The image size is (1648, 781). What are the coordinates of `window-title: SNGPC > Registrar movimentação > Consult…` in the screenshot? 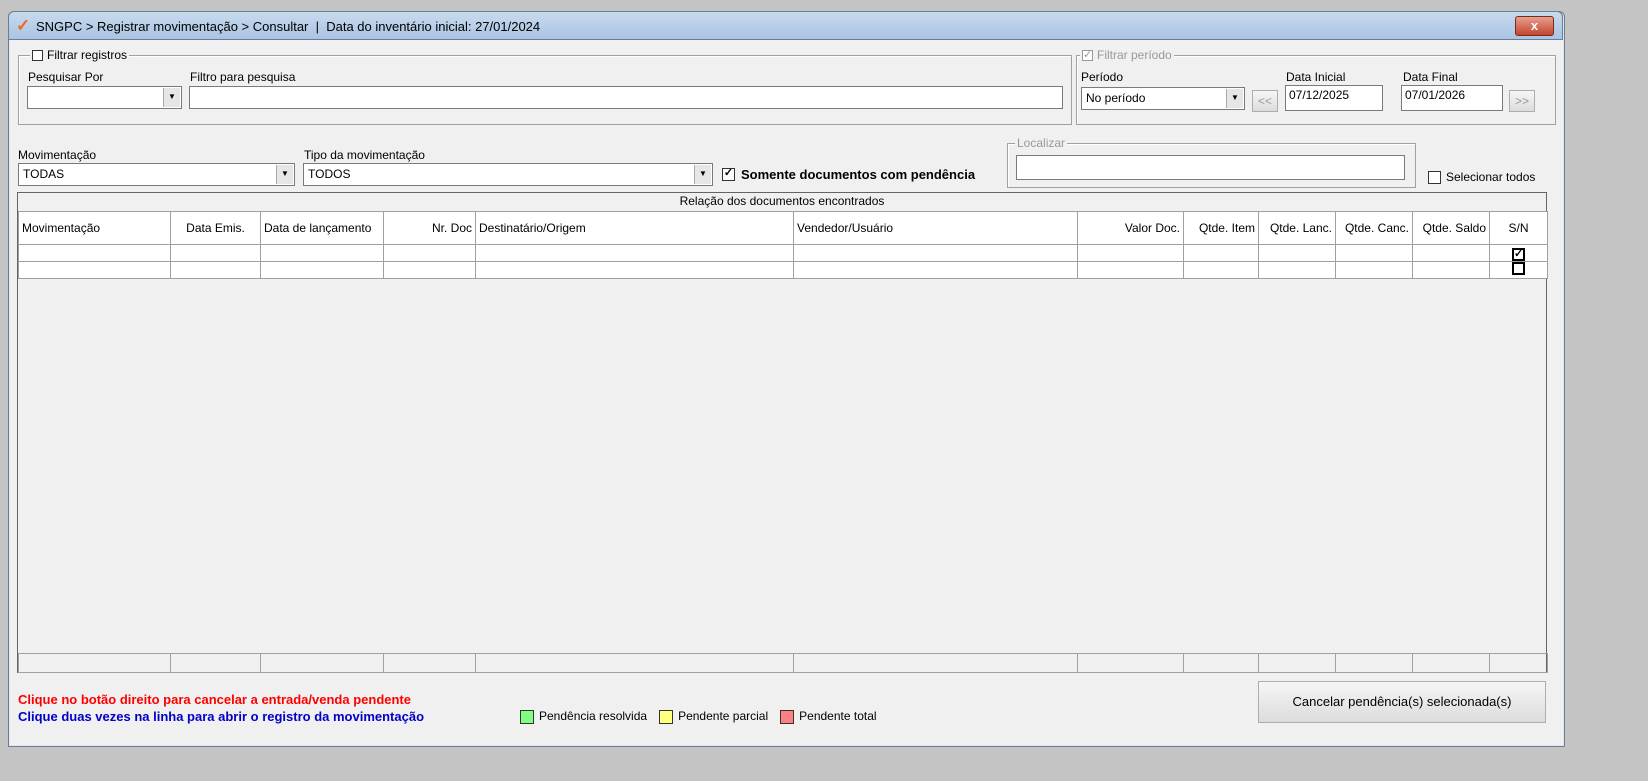 It's located at (288, 26).